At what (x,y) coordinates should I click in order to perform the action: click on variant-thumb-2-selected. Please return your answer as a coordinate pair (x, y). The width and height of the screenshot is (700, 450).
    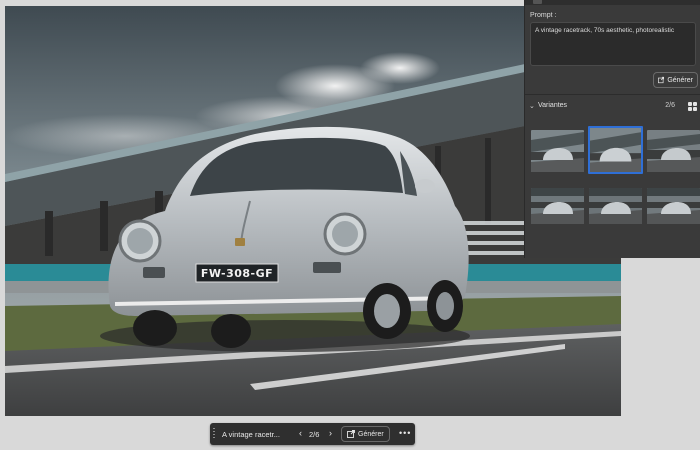
    Looking at the image, I should click on (615, 150).